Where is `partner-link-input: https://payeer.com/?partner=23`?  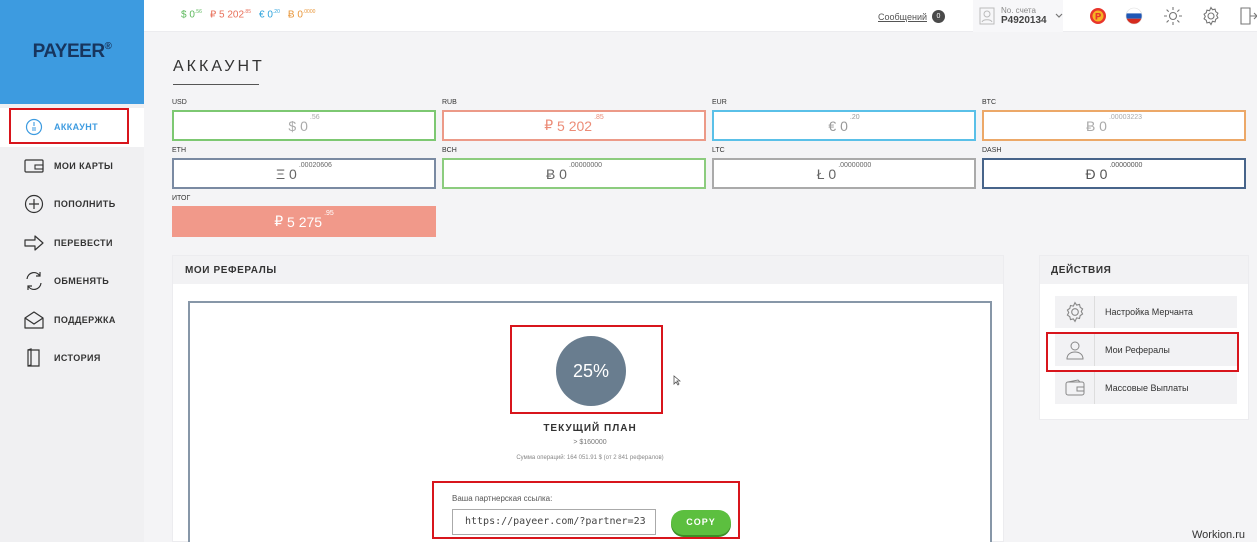 partner-link-input: https://payeer.com/?partner=23 is located at coordinates (554, 522).